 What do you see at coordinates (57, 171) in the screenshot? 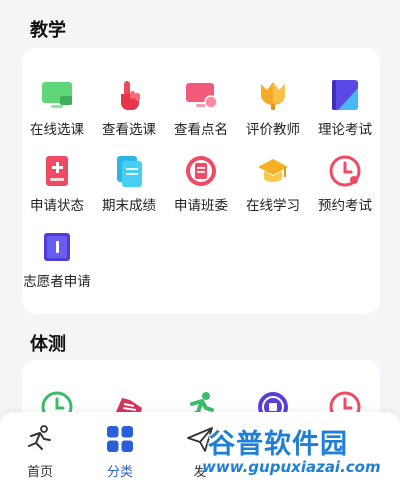
I see `document-plus-icon` at bounding box center [57, 171].